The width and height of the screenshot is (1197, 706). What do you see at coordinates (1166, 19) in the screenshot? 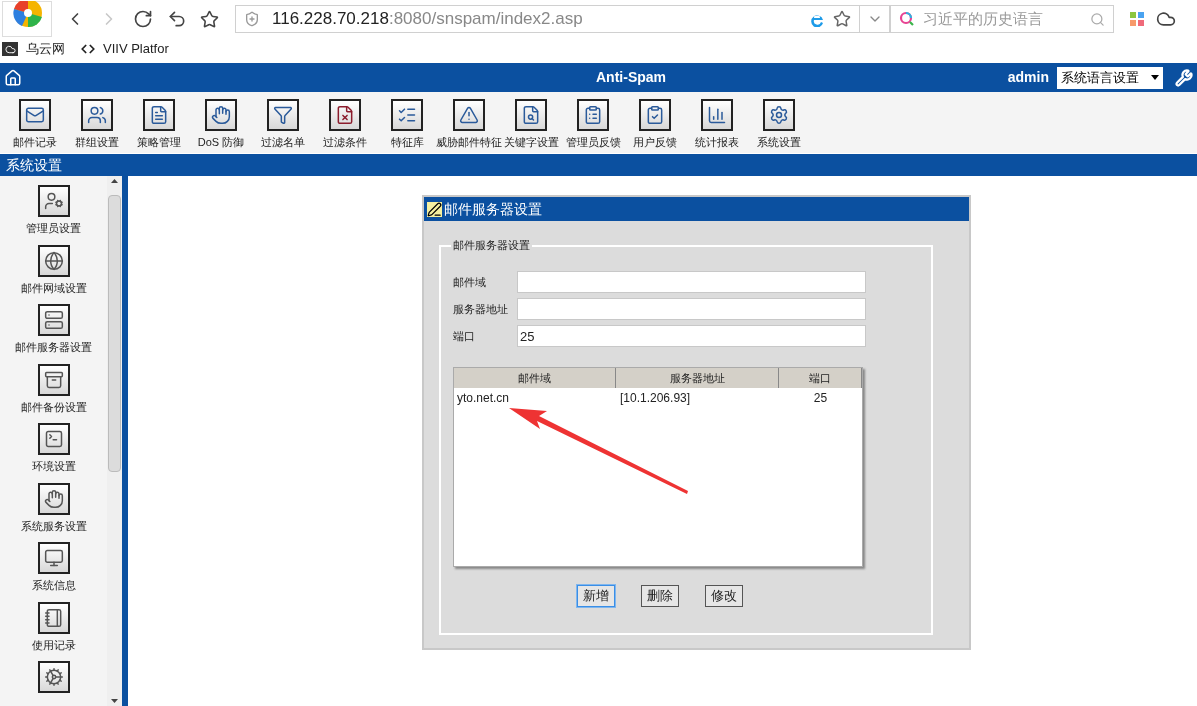
I see `cloud-icon` at bounding box center [1166, 19].